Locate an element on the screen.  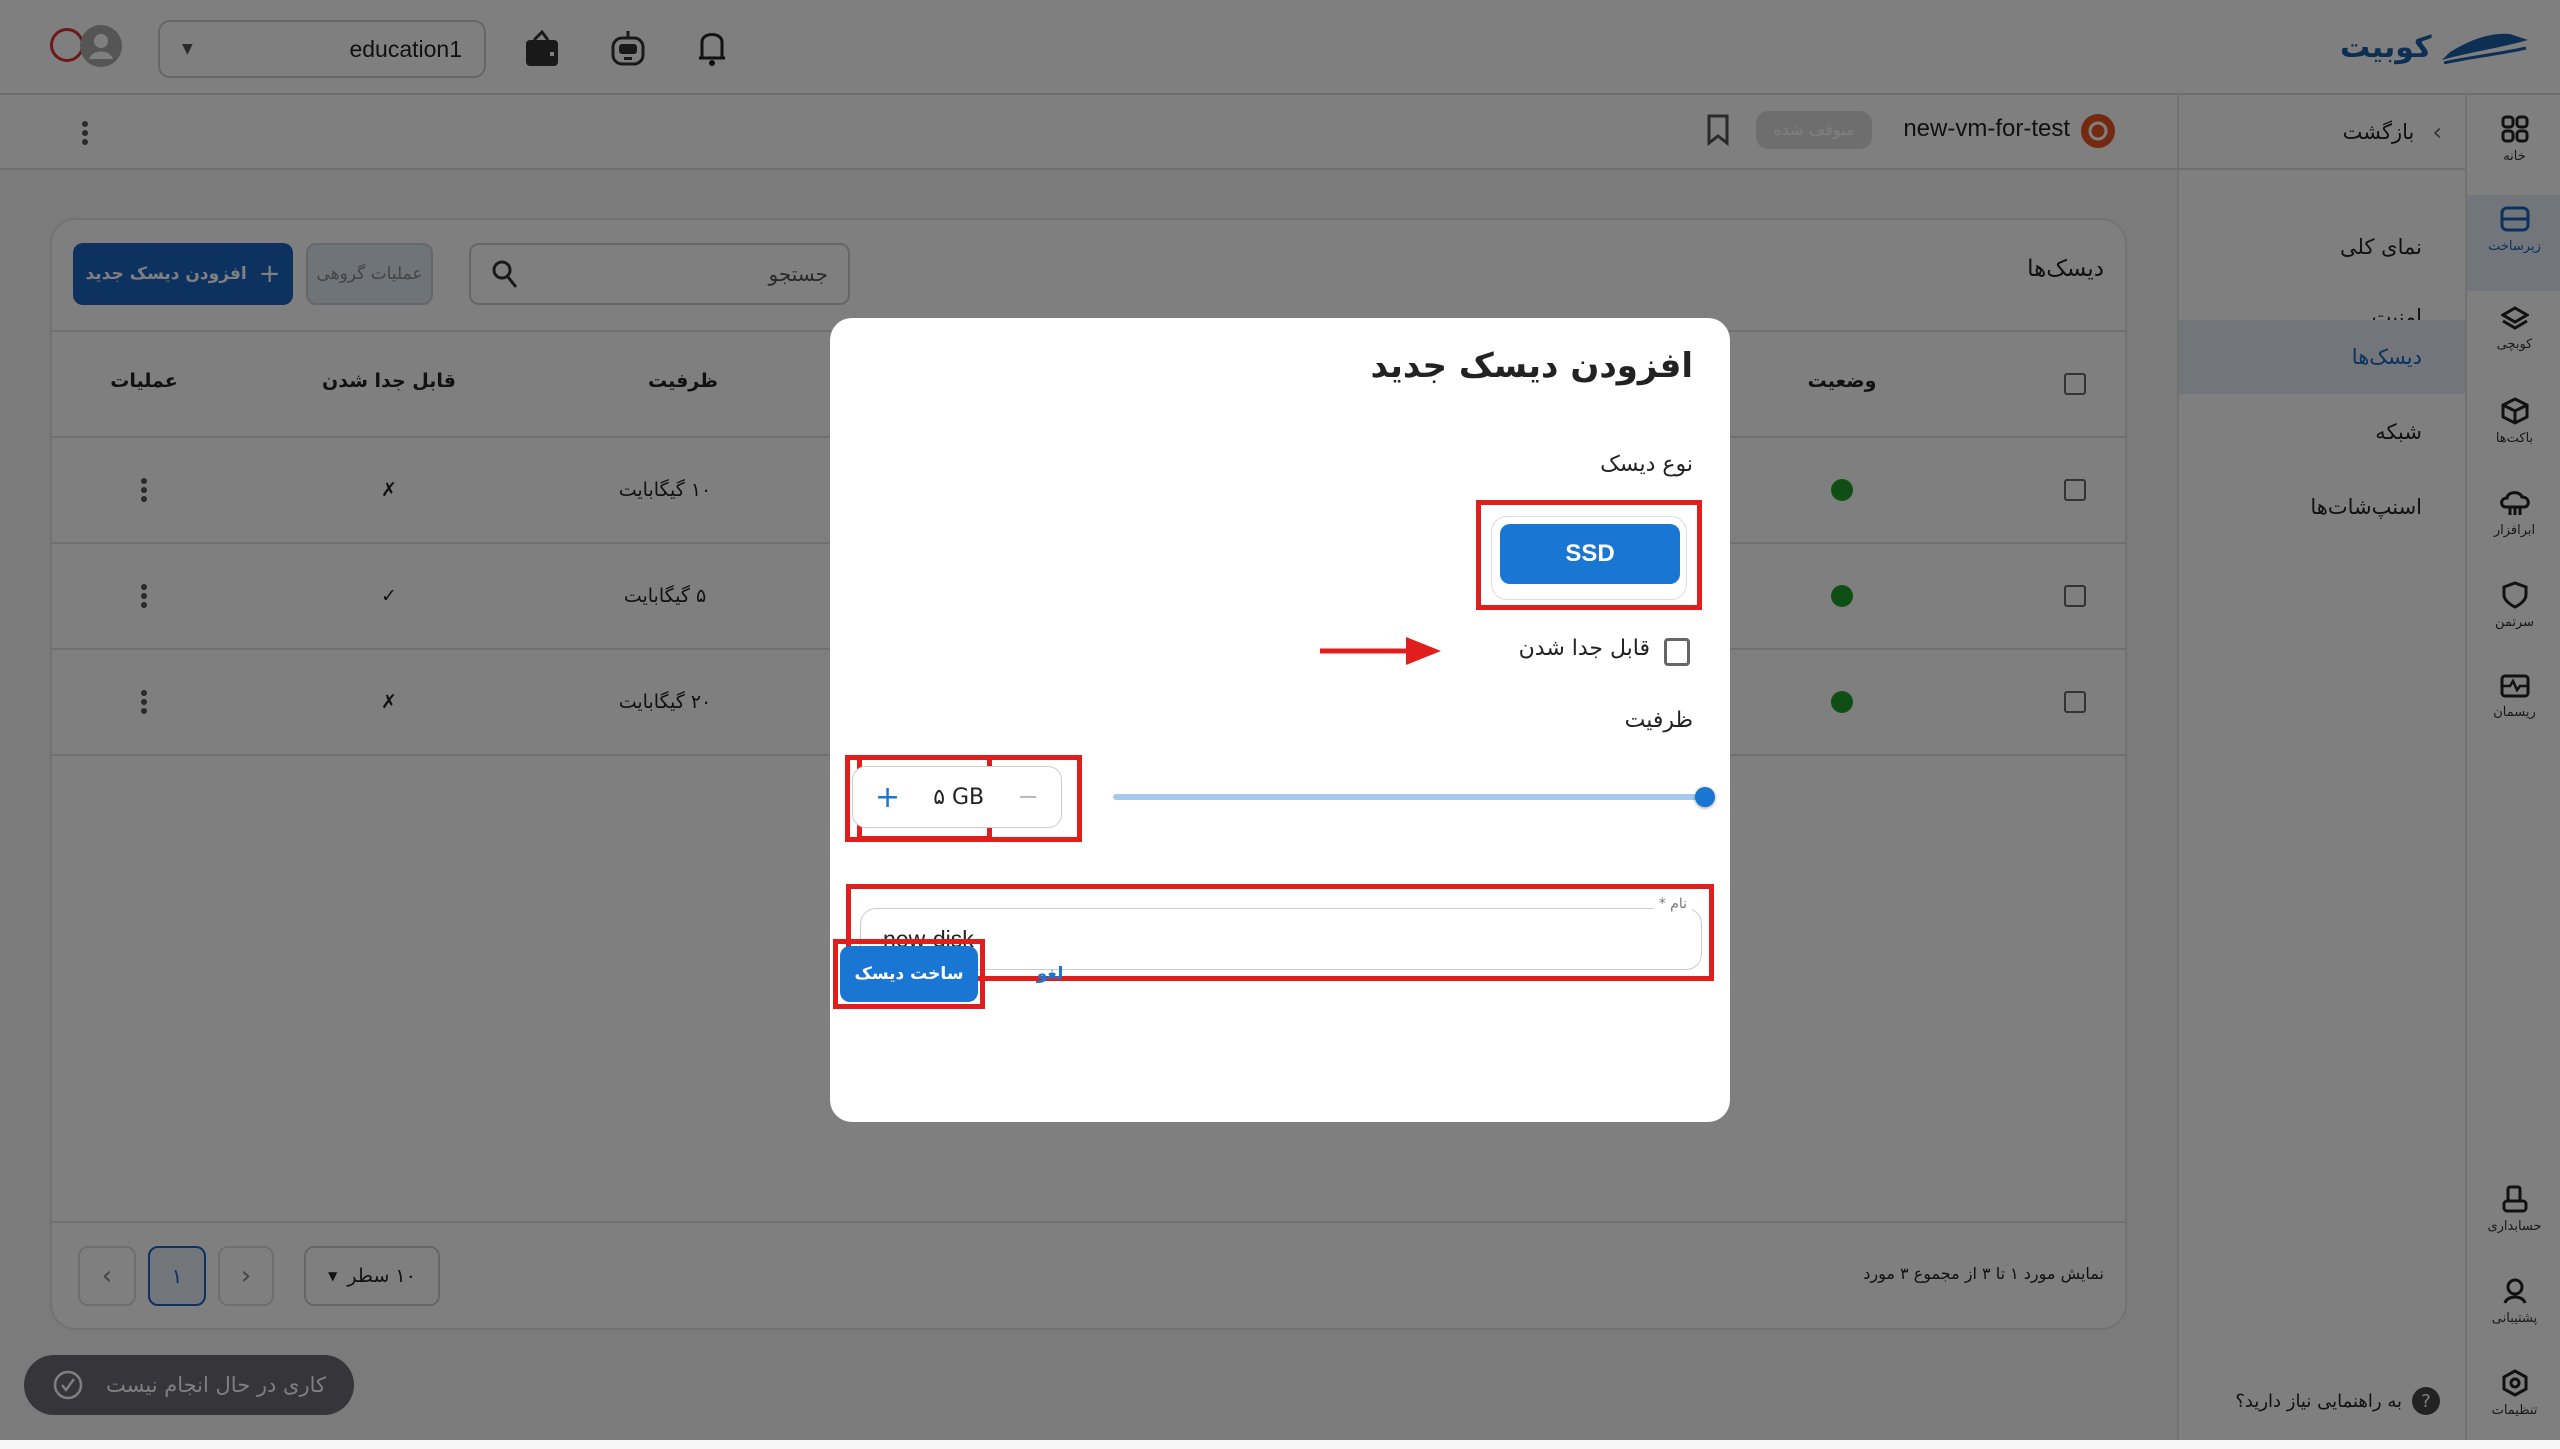
create-disk-button: ساخت دیسک is located at coordinates (909, 974).